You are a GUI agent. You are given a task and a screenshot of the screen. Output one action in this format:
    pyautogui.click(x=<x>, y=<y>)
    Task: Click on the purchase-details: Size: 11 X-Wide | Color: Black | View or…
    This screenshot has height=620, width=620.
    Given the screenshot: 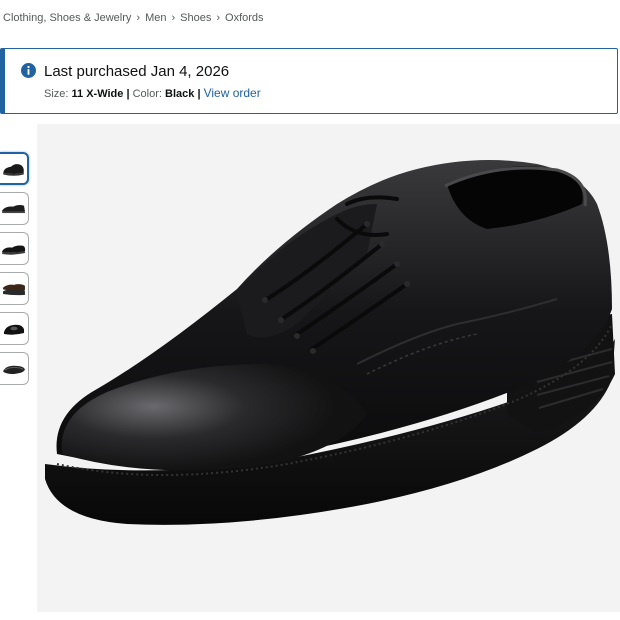 What is the action you would take?
    pyautogui.click(x=152, y=93)
    